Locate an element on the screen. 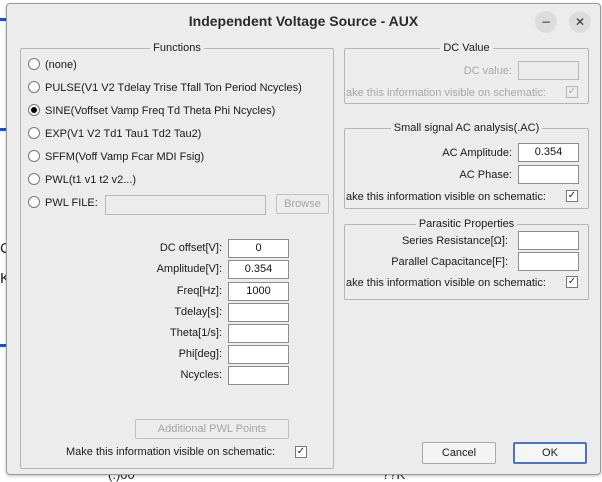 The image size is (602, 482). ac-visible-checkbox: ✓ is located at coordinates (572, 196).